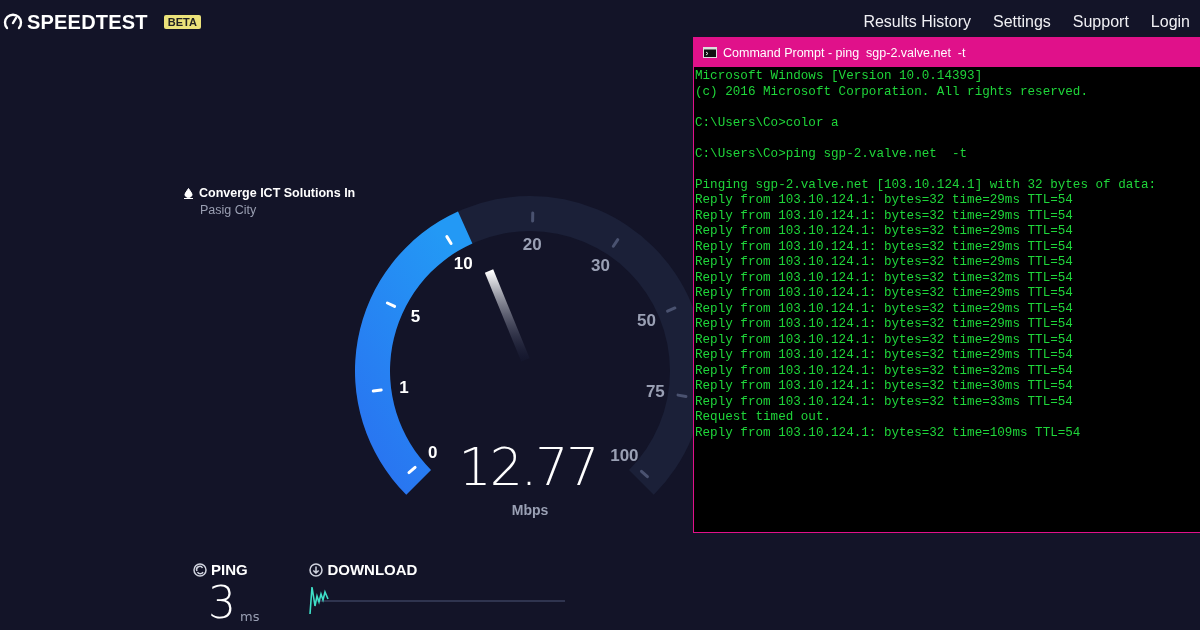 Image resolution: width=1200 pixels, height=630 pixels. I want to click on gauge-scale-label: 10, so click(463, 263).